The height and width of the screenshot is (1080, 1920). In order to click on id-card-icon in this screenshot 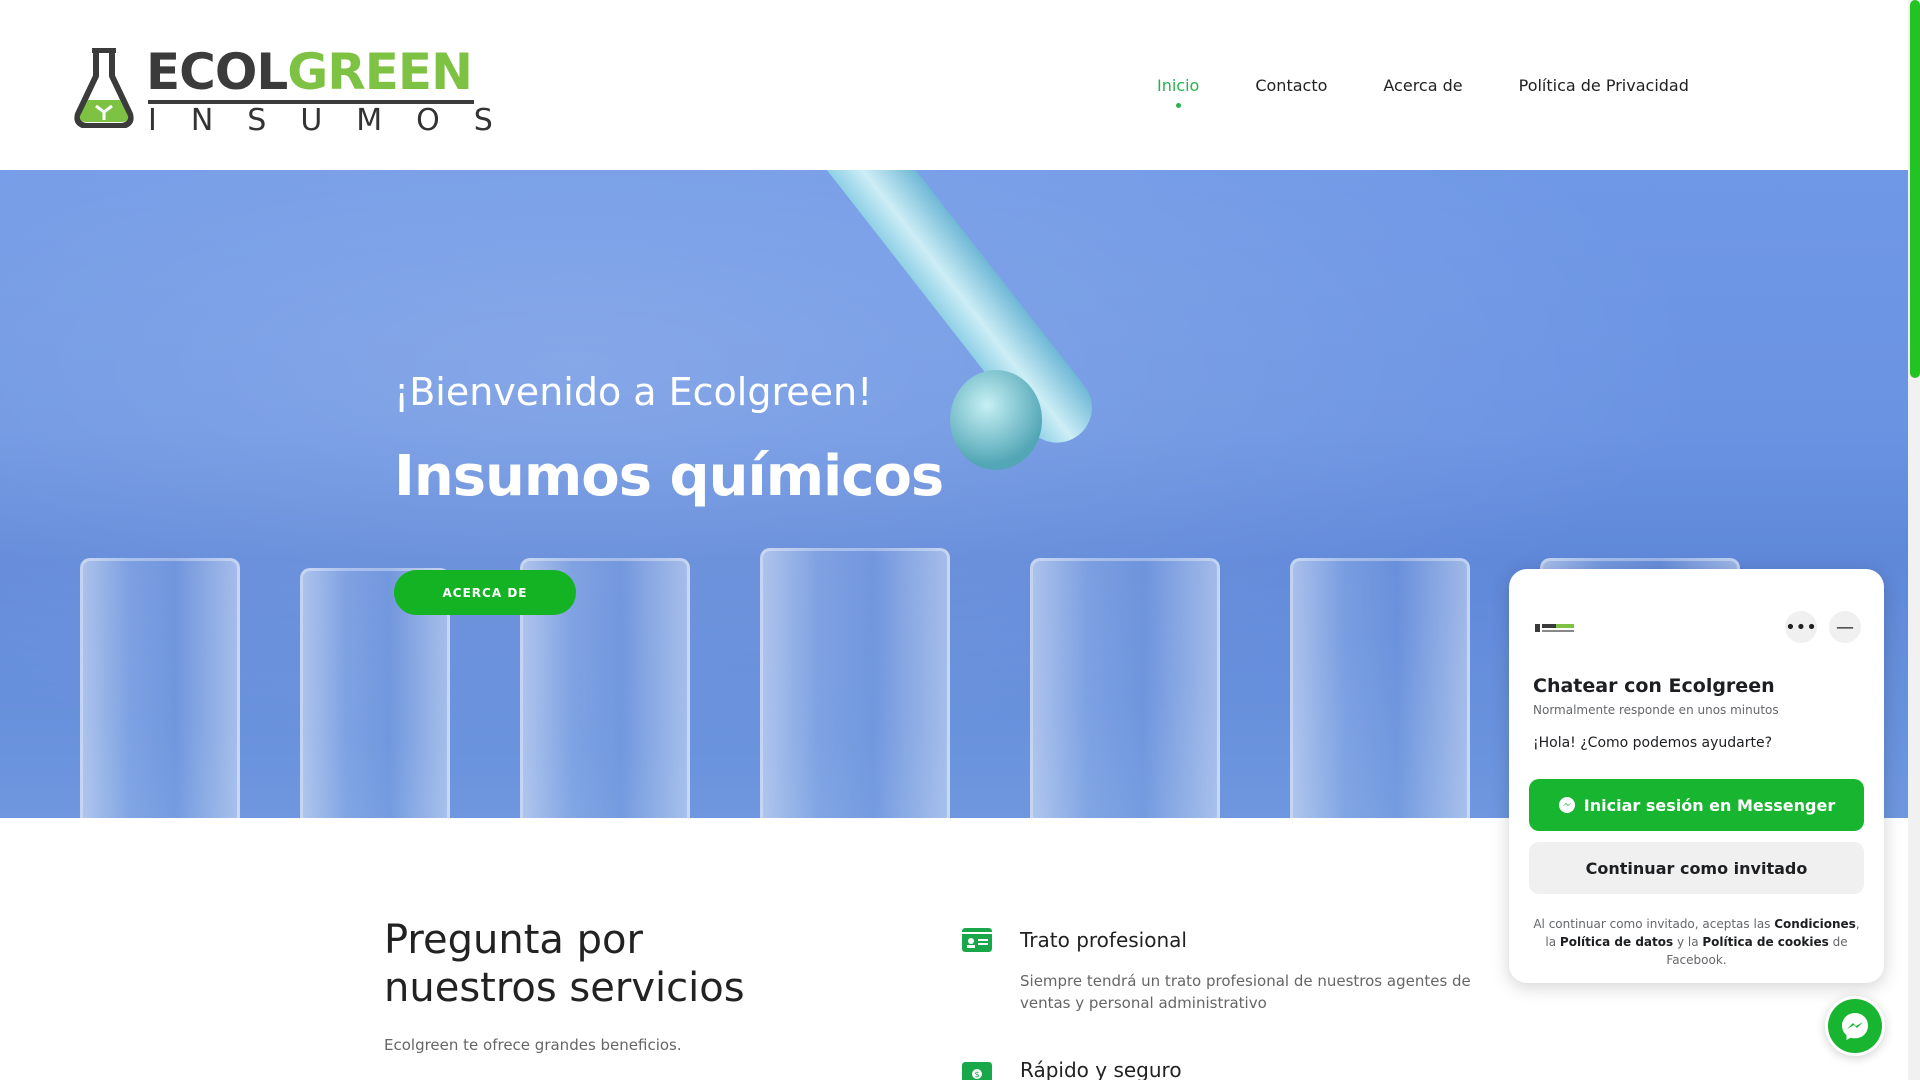, I will do `click(977, 940)`.